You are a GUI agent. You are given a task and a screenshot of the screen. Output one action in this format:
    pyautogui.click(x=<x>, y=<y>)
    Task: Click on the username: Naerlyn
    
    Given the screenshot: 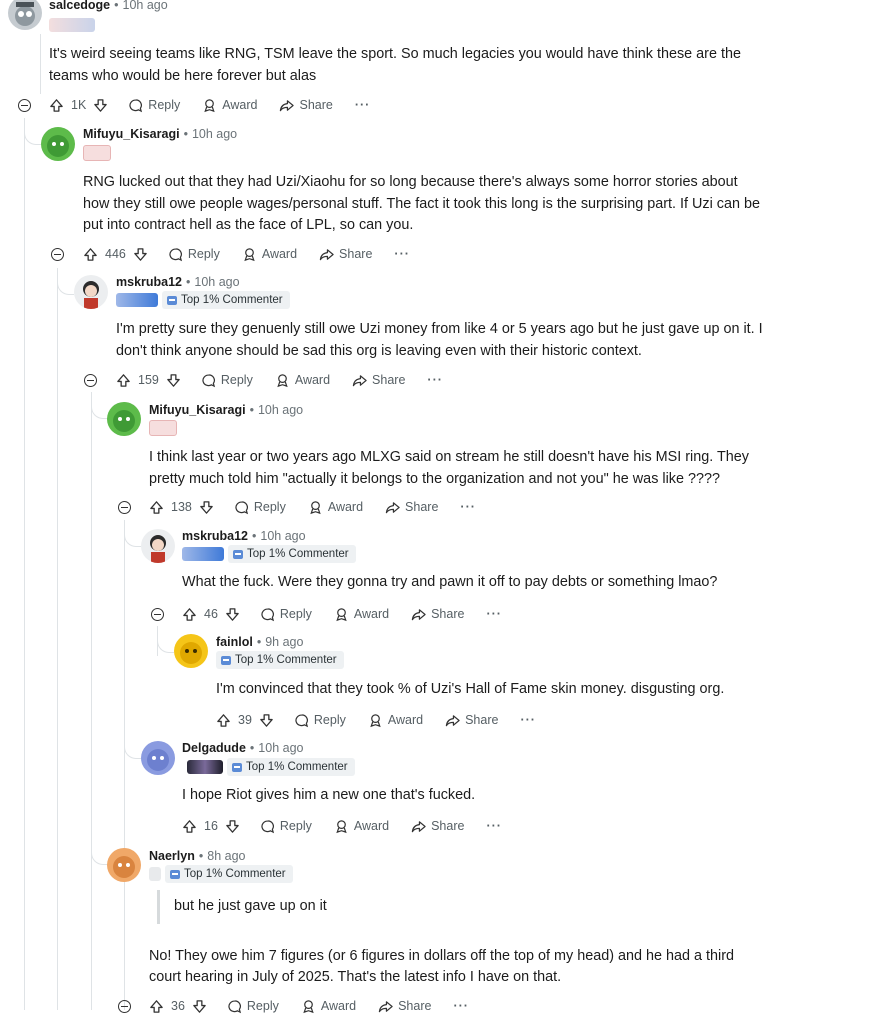 What is the action you would take?
    pyautogui.click(x=172, y=856)
    